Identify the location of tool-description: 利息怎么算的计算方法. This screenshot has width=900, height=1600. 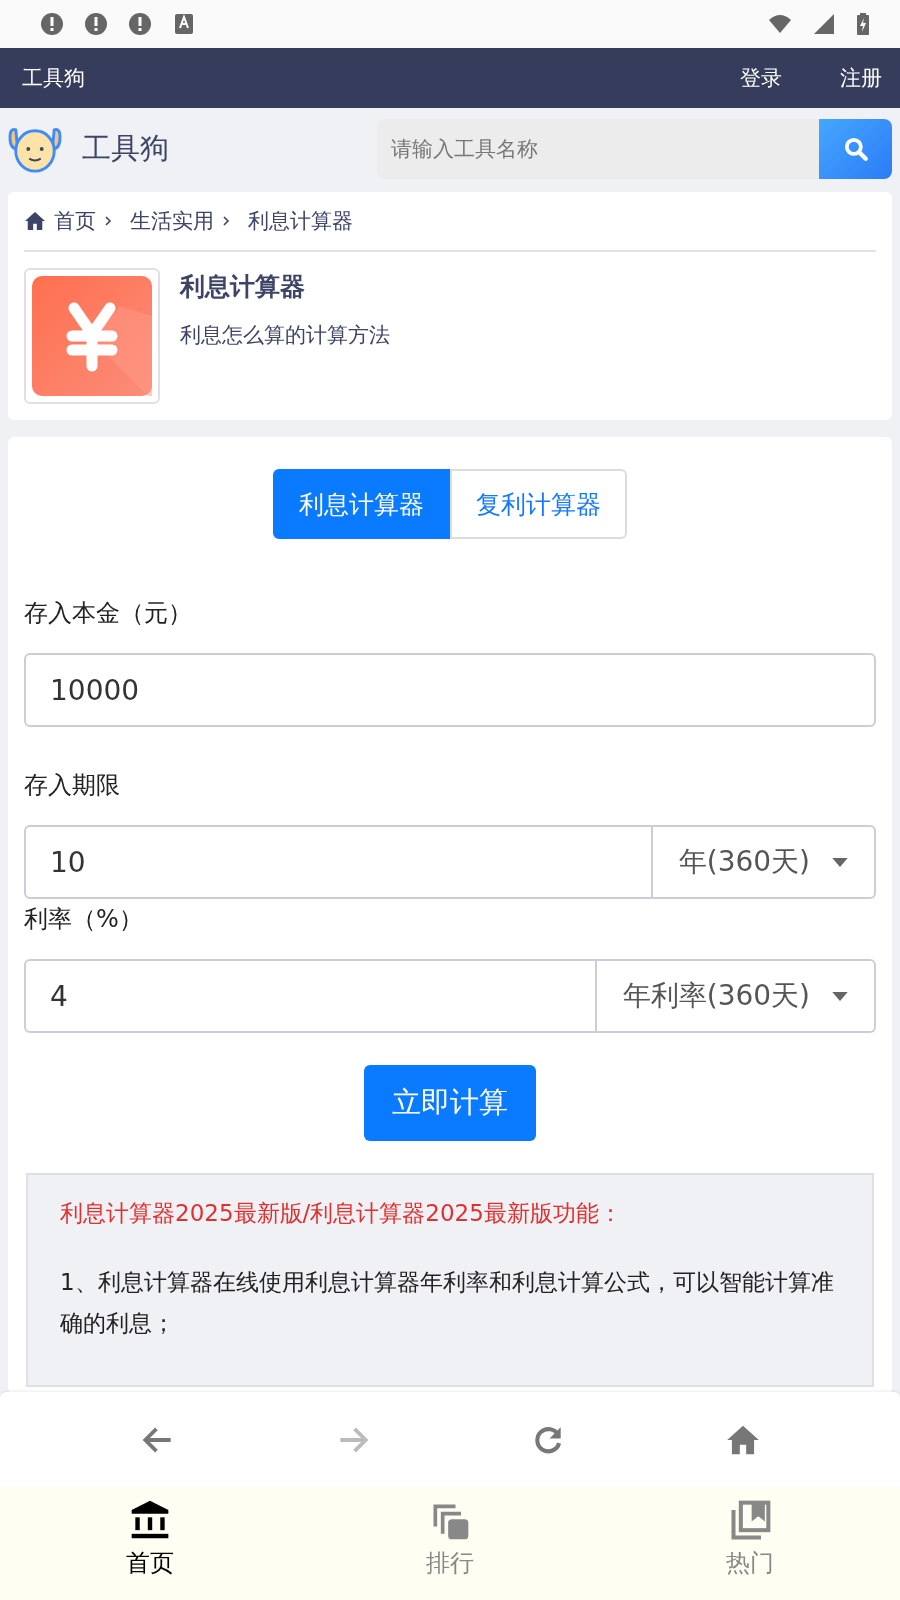
(285, 335).